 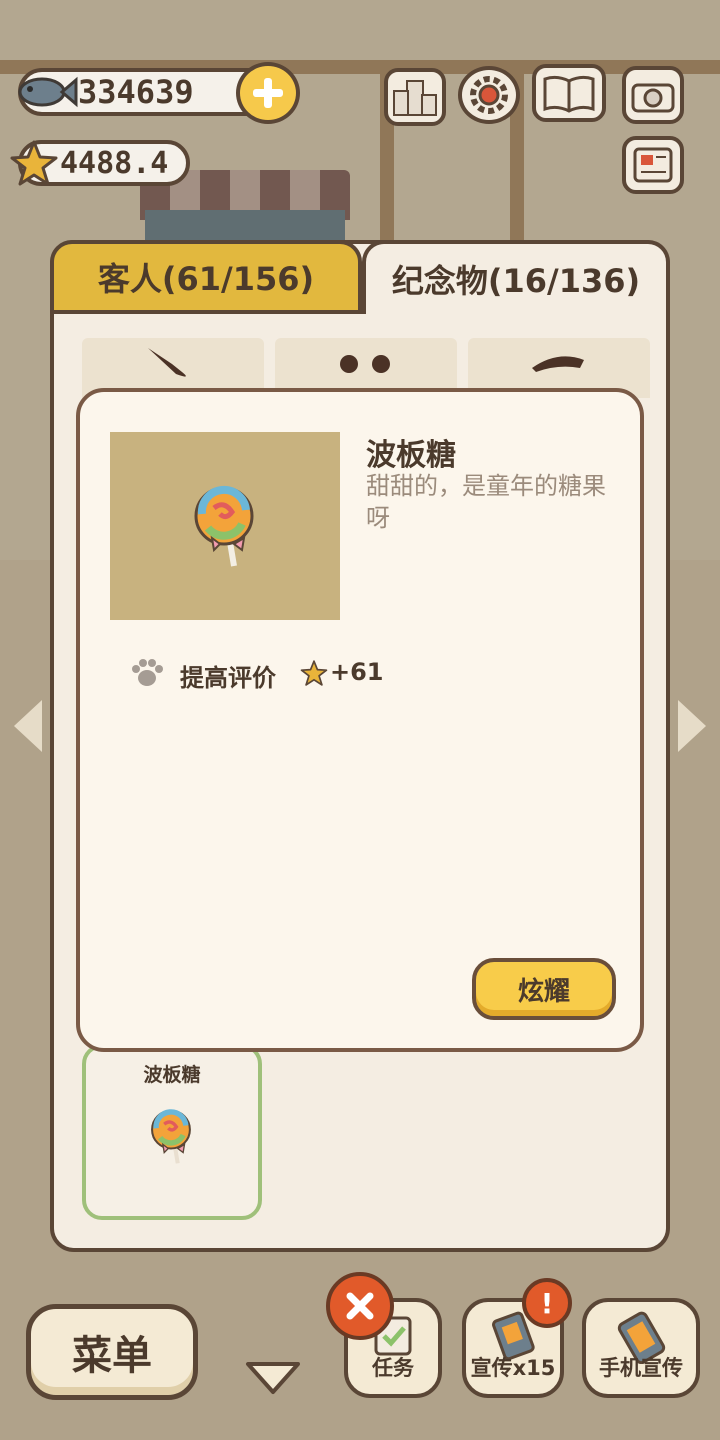 I want to click on souvenir-card: 波板糖, so click(x=172, y=1132).